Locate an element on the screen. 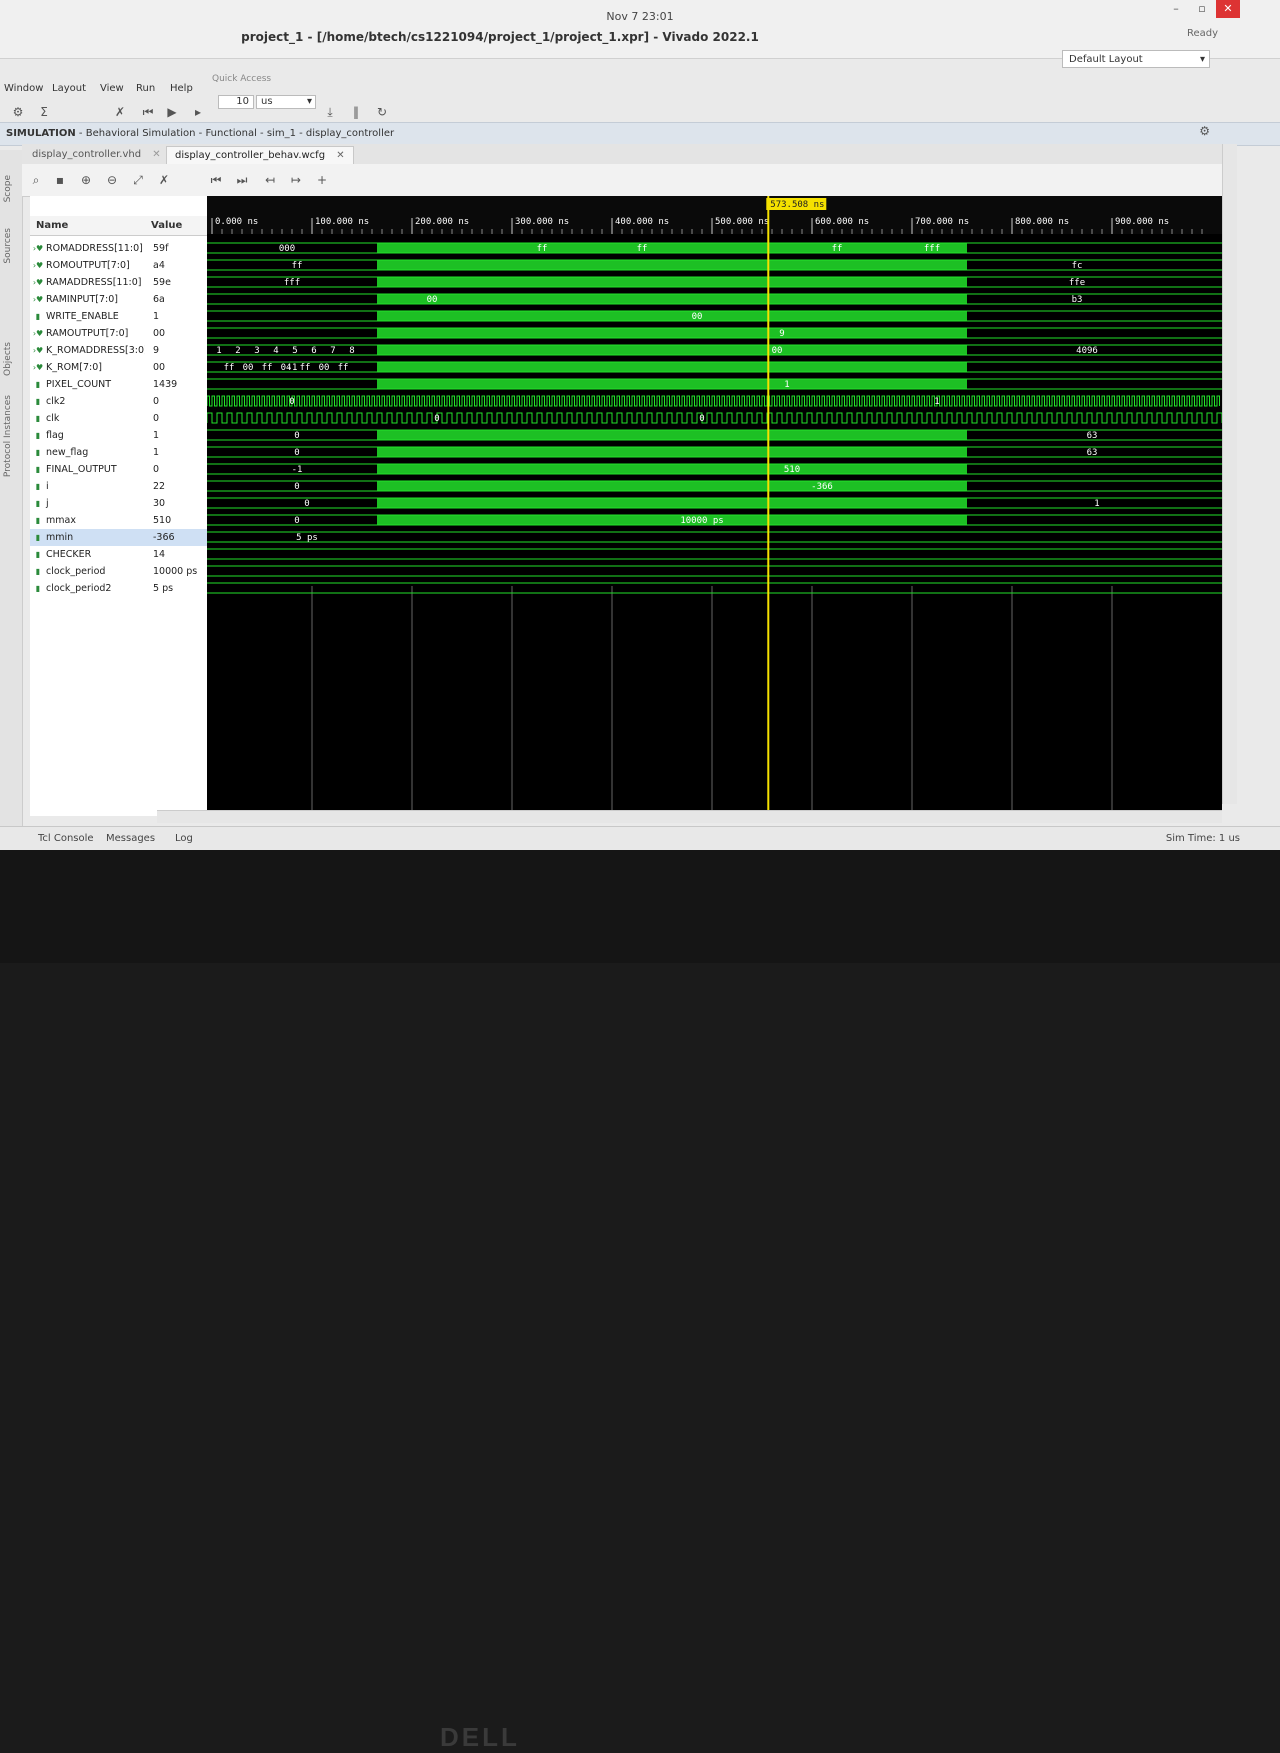 The height and width of the screenshot is (1753, 1280). signal-row: ›♥ RAMADDRESS[11:0] is located at coordinates (87, 282).